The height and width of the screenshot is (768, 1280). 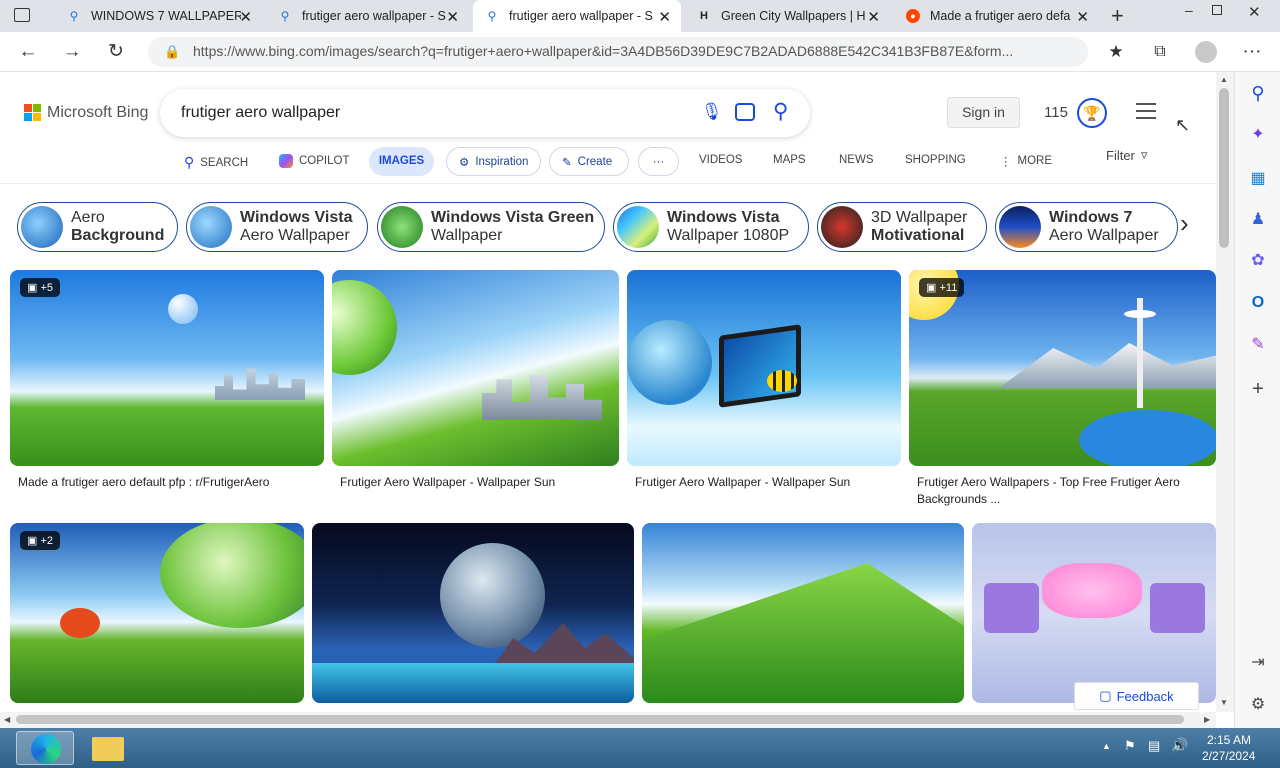 What do you see at coordinates (720, 160) in the screenshot?
I see `nav-videos: VIDEOS` at bounding box center [720, 160].